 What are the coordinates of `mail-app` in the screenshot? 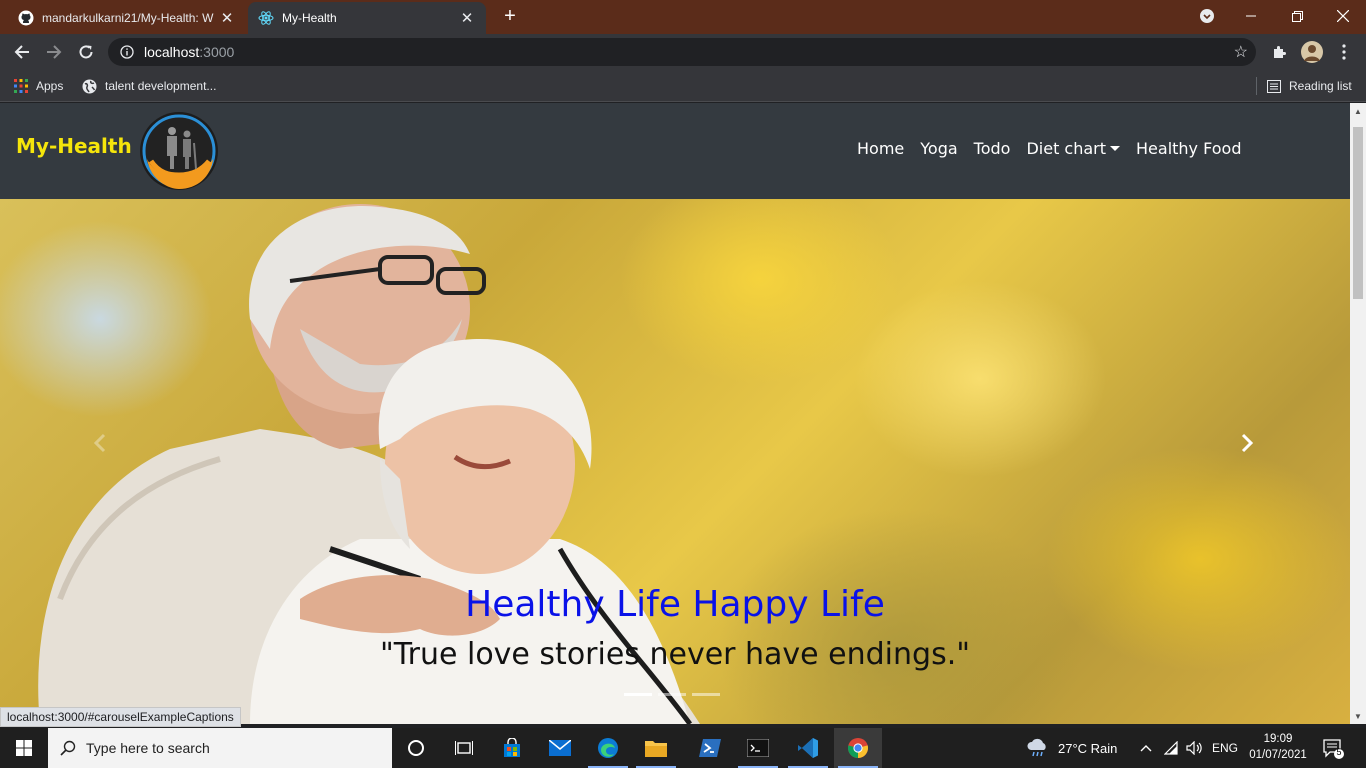 It's located at (560, 748).